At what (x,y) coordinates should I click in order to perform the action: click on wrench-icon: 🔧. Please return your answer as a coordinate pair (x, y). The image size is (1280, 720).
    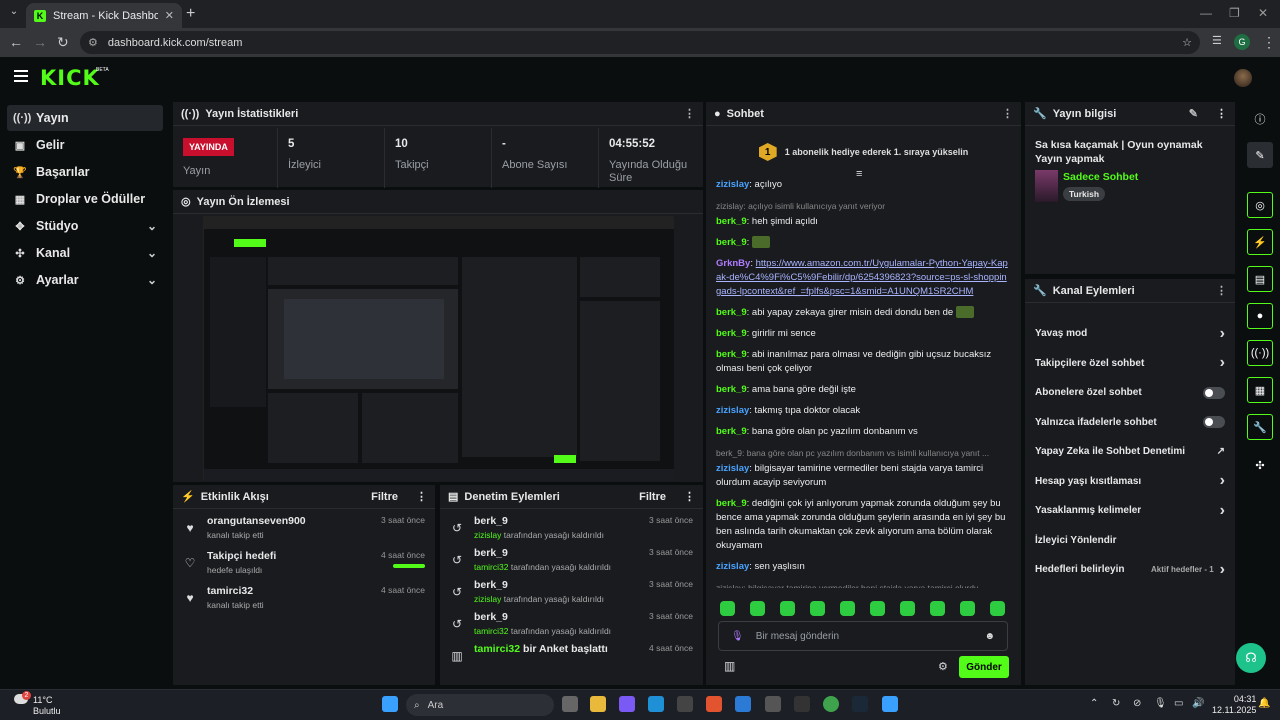
    Looking at the image, I should click on (1260, 427).